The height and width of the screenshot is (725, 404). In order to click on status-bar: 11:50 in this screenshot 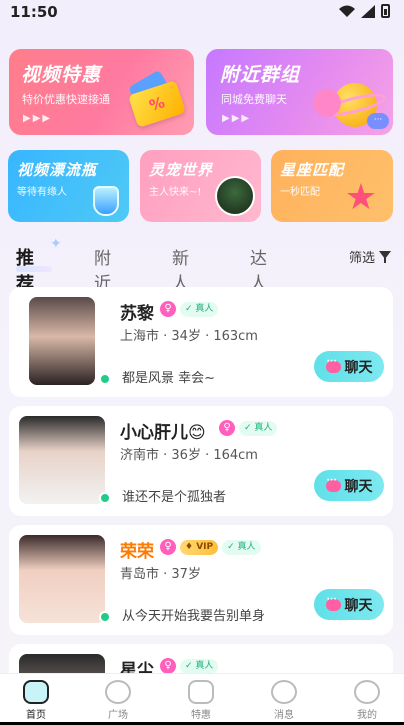, I will do `click(202, 13)`.